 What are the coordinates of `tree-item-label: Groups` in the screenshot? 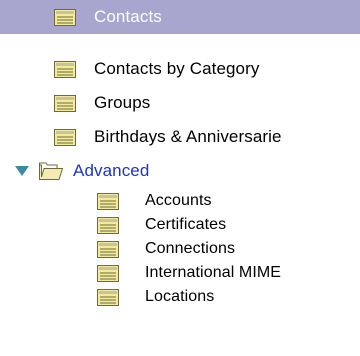 It's located at (122, 102).